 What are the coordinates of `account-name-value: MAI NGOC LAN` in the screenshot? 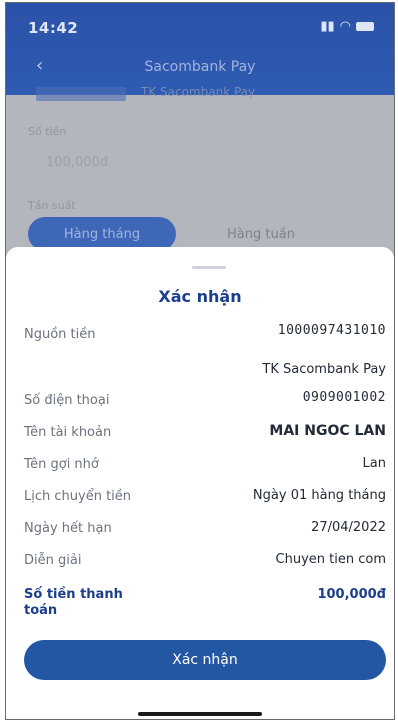 It's located at (327, 431).